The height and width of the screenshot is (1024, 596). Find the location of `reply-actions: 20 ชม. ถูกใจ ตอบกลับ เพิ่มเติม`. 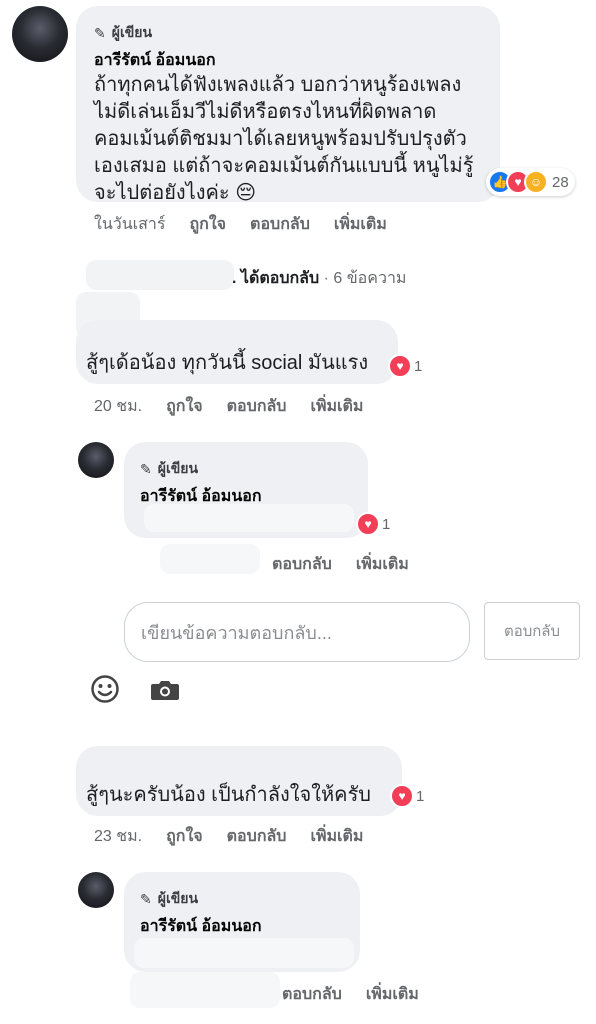

reply-actions: 20 ชม. ถูกใจ ตอบกลับ เพิ่มเติม is located at coordinates (228, 406).